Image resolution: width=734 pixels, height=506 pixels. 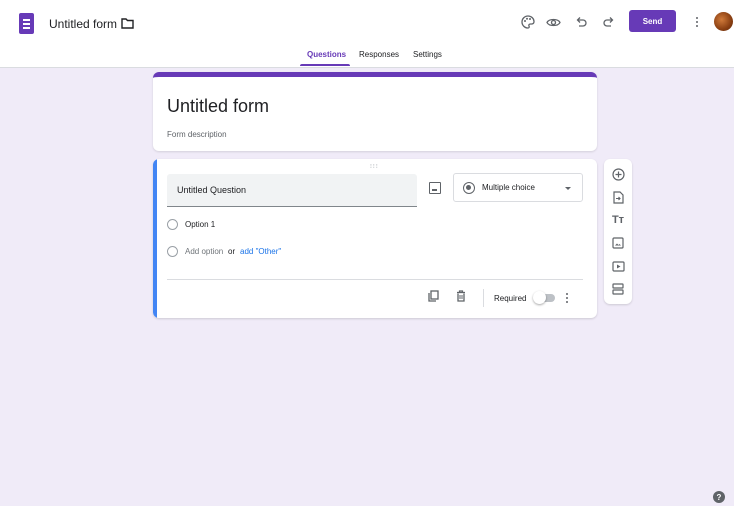 What do you see at coordinates (567, 297) in the screenshot?
I see `question-more-icon` at bounding box center [567, 297].